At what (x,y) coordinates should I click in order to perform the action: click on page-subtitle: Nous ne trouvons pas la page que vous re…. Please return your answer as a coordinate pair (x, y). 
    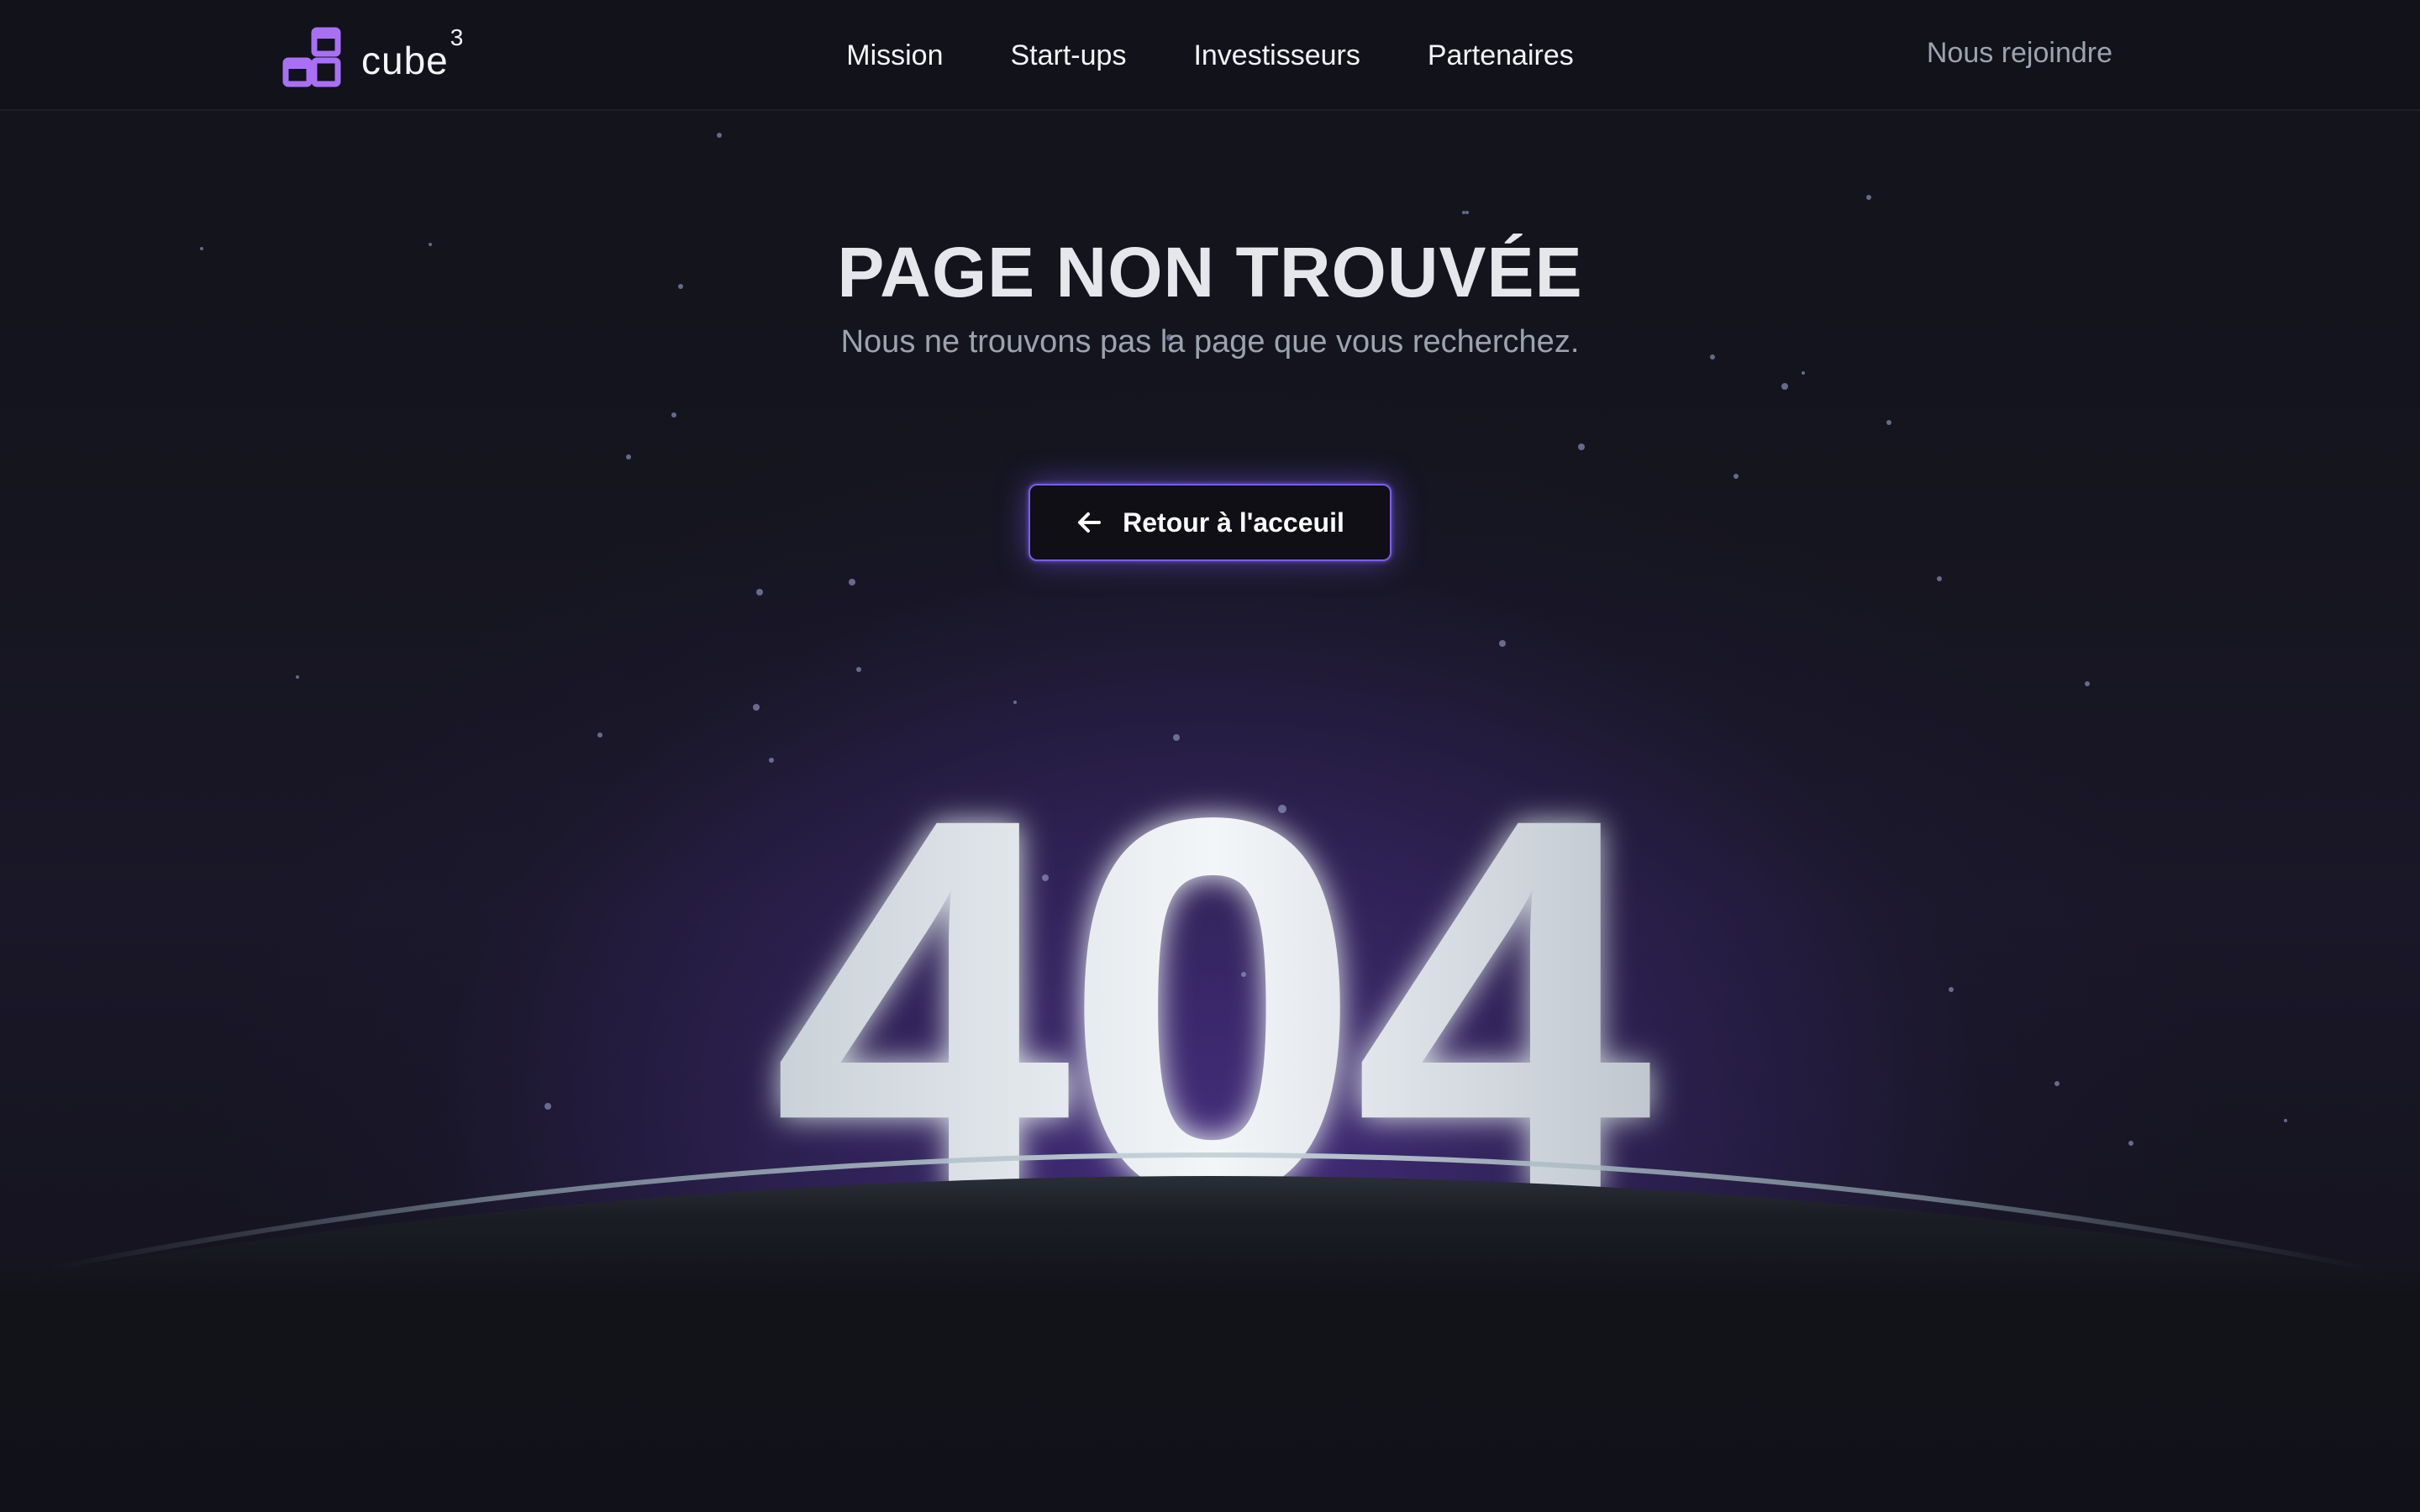
    Looking at the image, I should click on (1210, 342).